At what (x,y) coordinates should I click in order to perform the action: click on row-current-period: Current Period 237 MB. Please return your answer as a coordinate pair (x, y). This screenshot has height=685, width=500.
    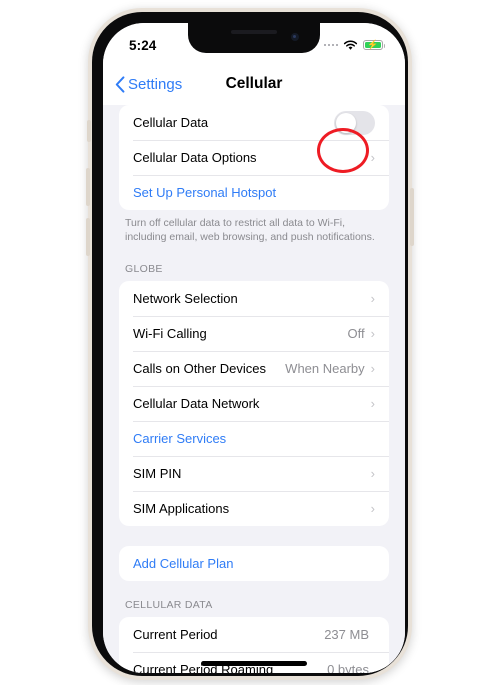
    Looking at the image, I should click on (254, 634).